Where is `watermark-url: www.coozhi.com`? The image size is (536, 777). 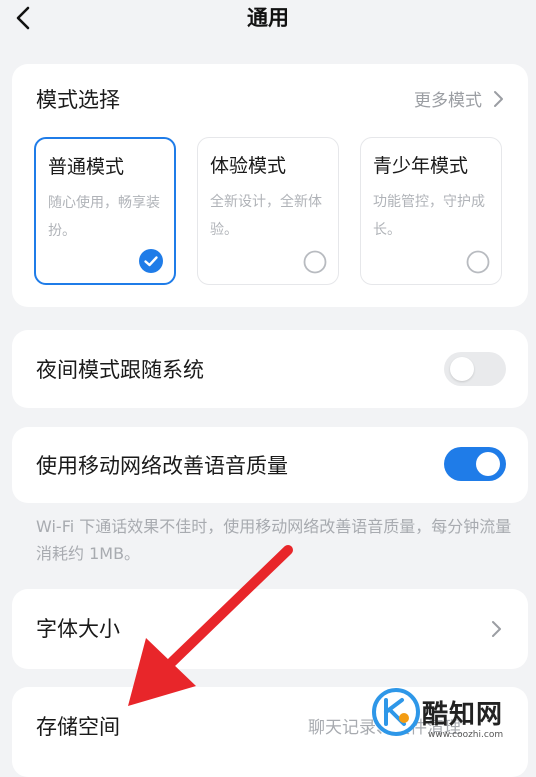
watermark-url: www.coozhi.com is located at coordinates (466, 735).